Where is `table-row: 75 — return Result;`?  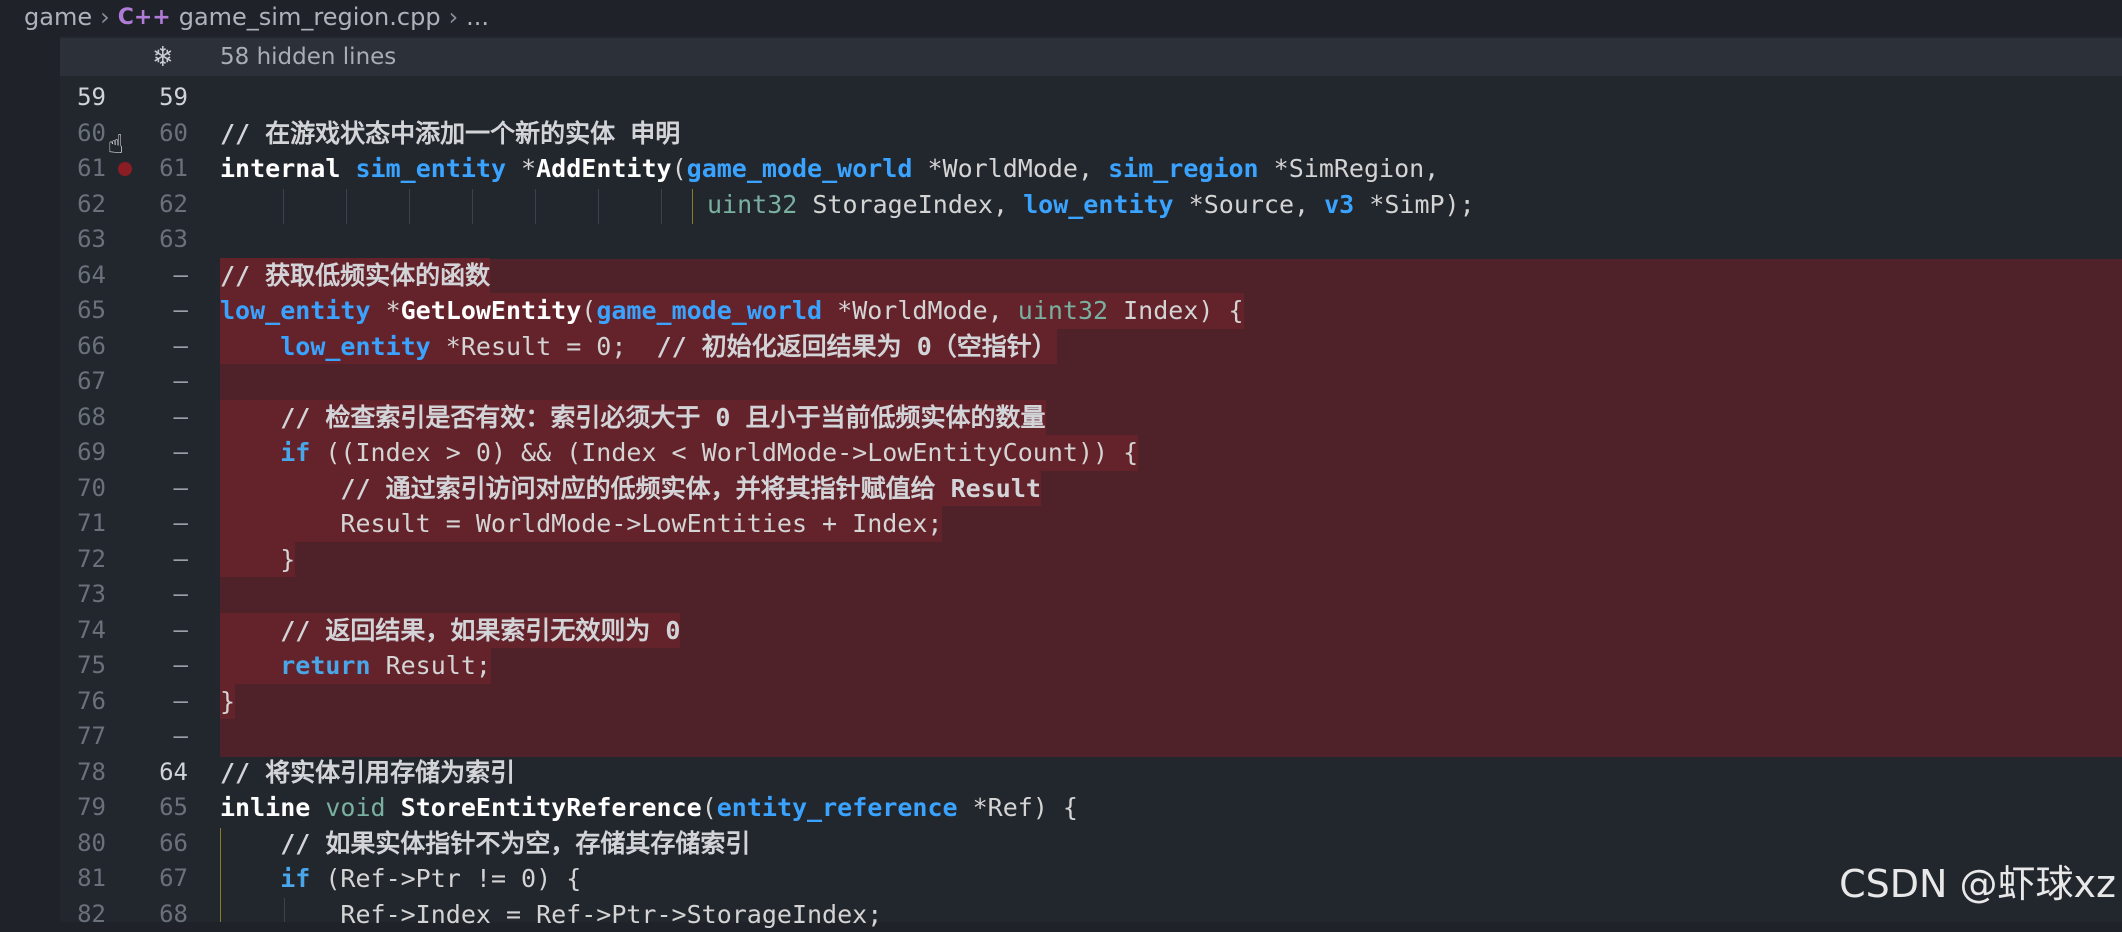
table-row: 75 — return Result; is located at coordinates (1061, 666).